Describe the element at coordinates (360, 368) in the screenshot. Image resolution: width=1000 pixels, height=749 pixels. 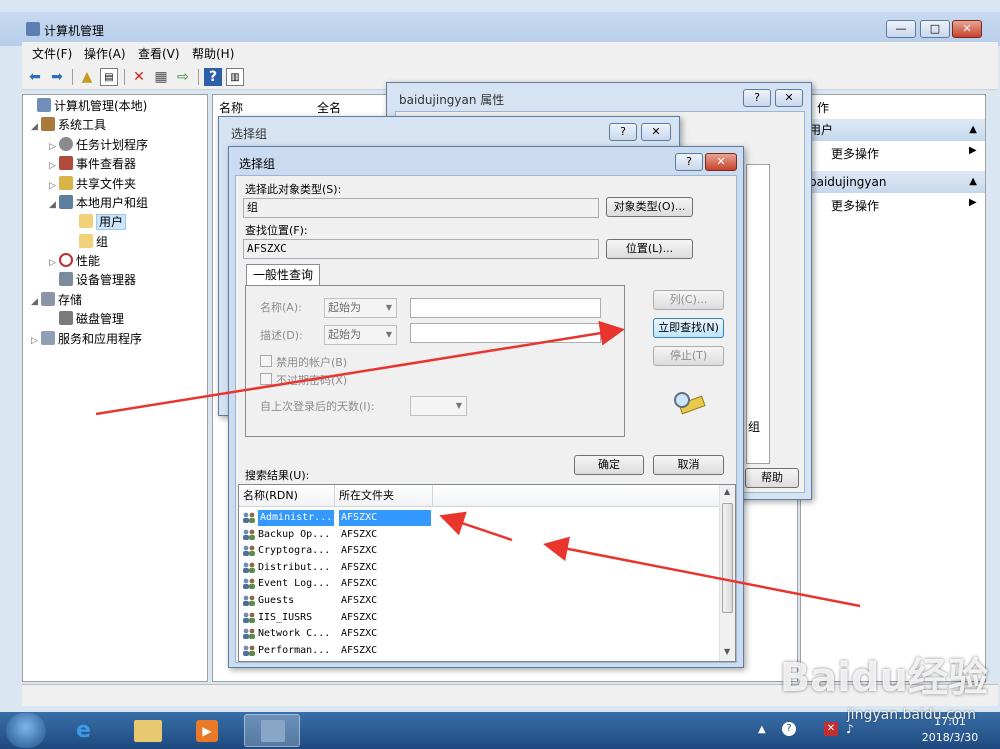
I see `arrow-to-find-now` at that location.